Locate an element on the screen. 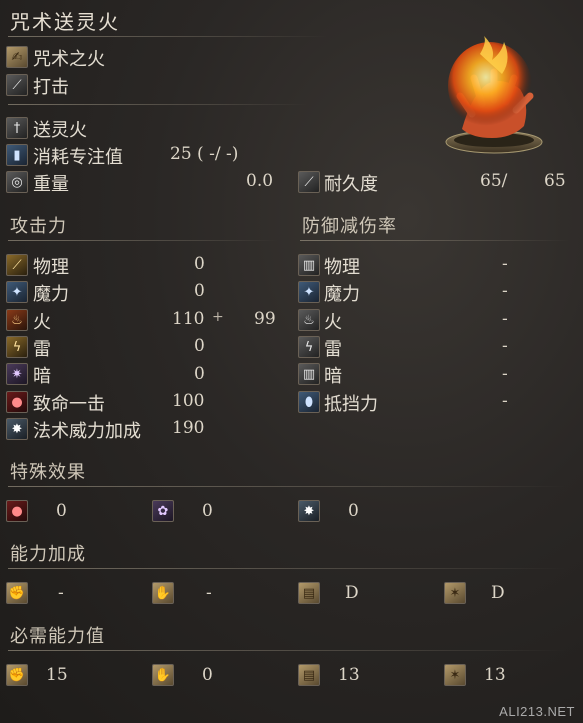 This screenshot has height=723, width=583. item-title: 咒术送灵火 is located at coordinates (65, 22).